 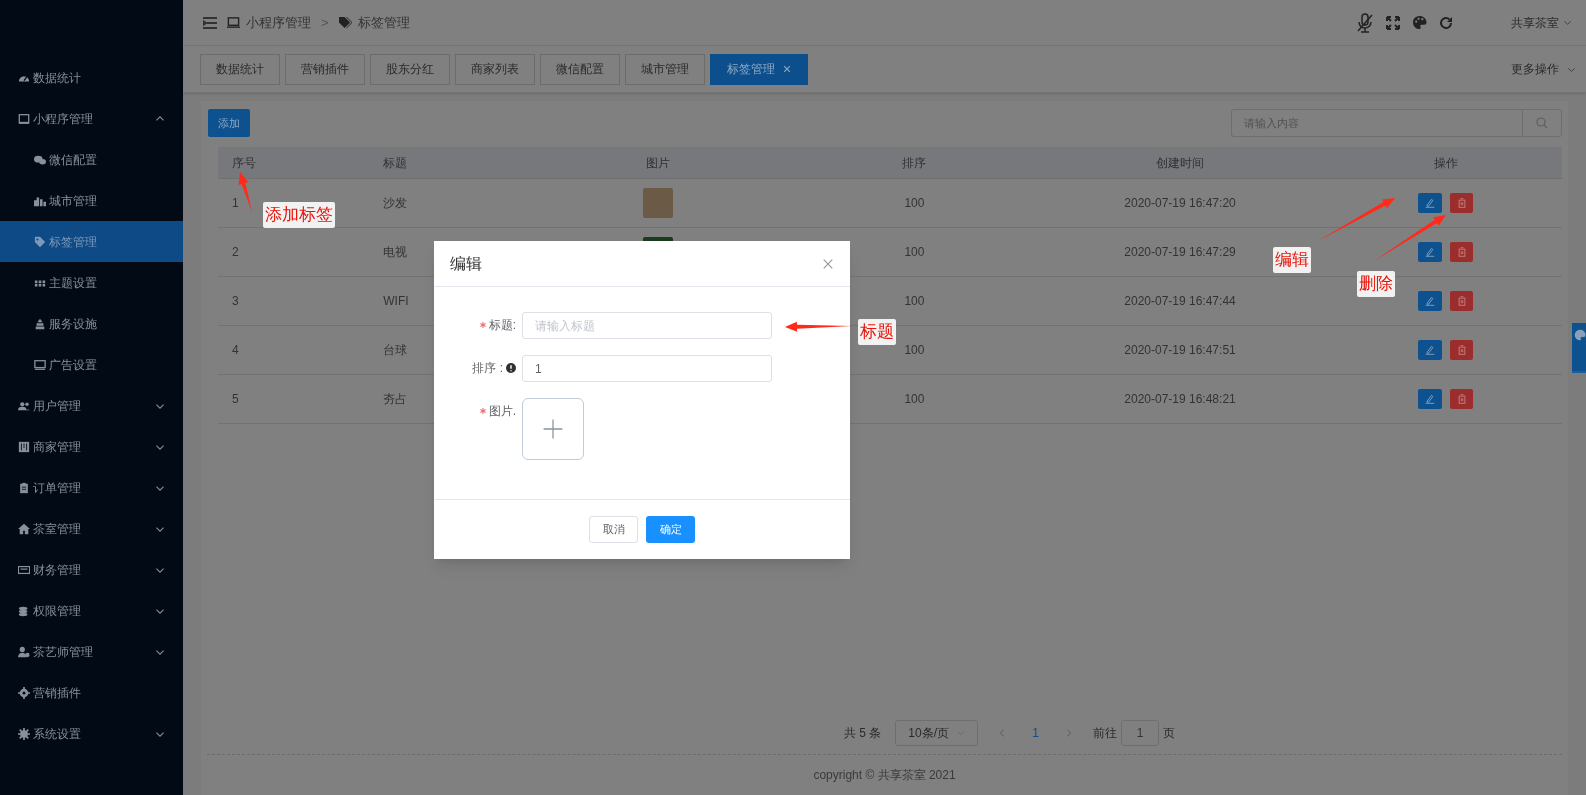 What do you see at coordinates (613, 529) in the screenshot?
I see `cancel-button: 取消` at bounding box center [613, 529].